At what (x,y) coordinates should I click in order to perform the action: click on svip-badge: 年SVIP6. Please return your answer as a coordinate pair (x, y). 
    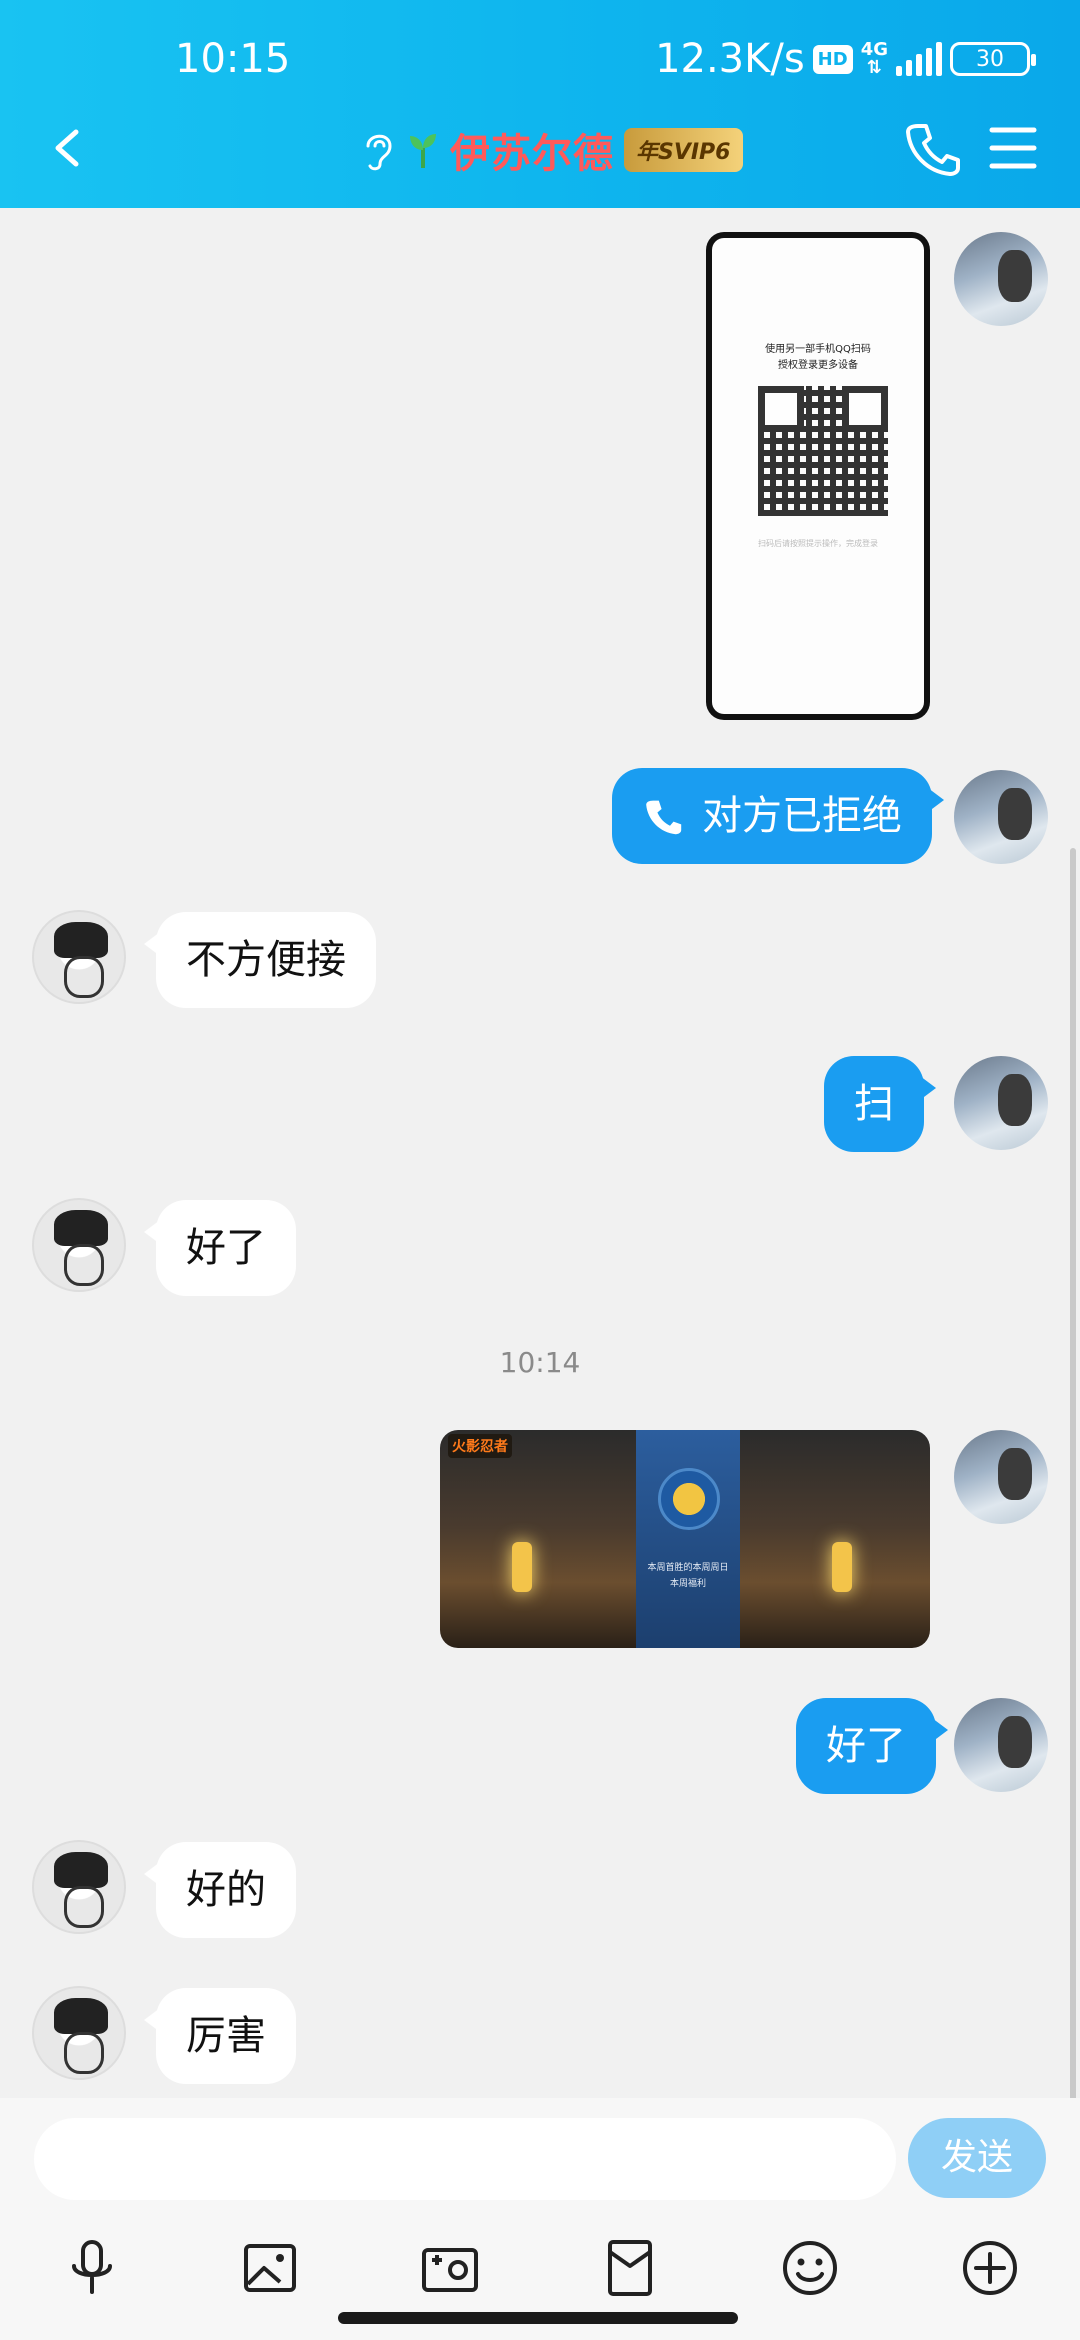
    Looking at the image, I should click on (683, 150).